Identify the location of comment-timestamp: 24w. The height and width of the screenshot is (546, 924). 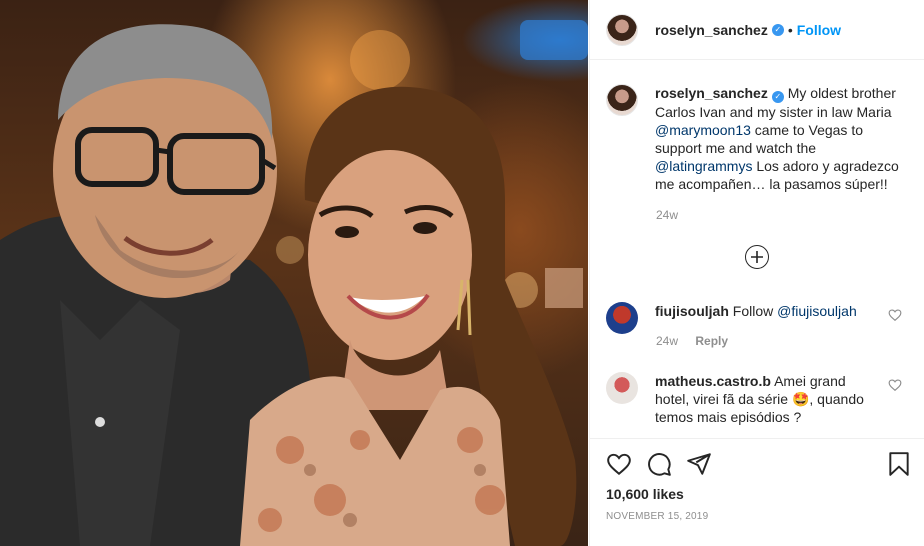
(667, 341).